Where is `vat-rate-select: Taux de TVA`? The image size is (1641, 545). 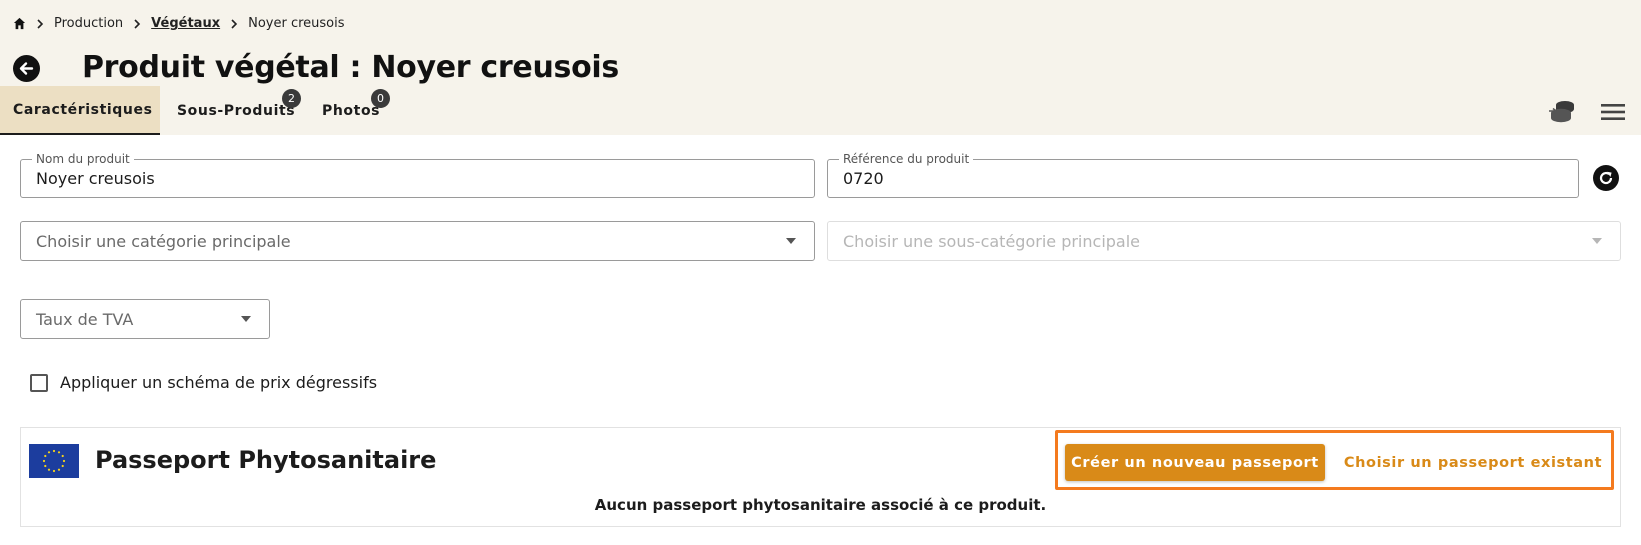
vat-rate-select: Taux de TVA is located at coordinates (145, 319).